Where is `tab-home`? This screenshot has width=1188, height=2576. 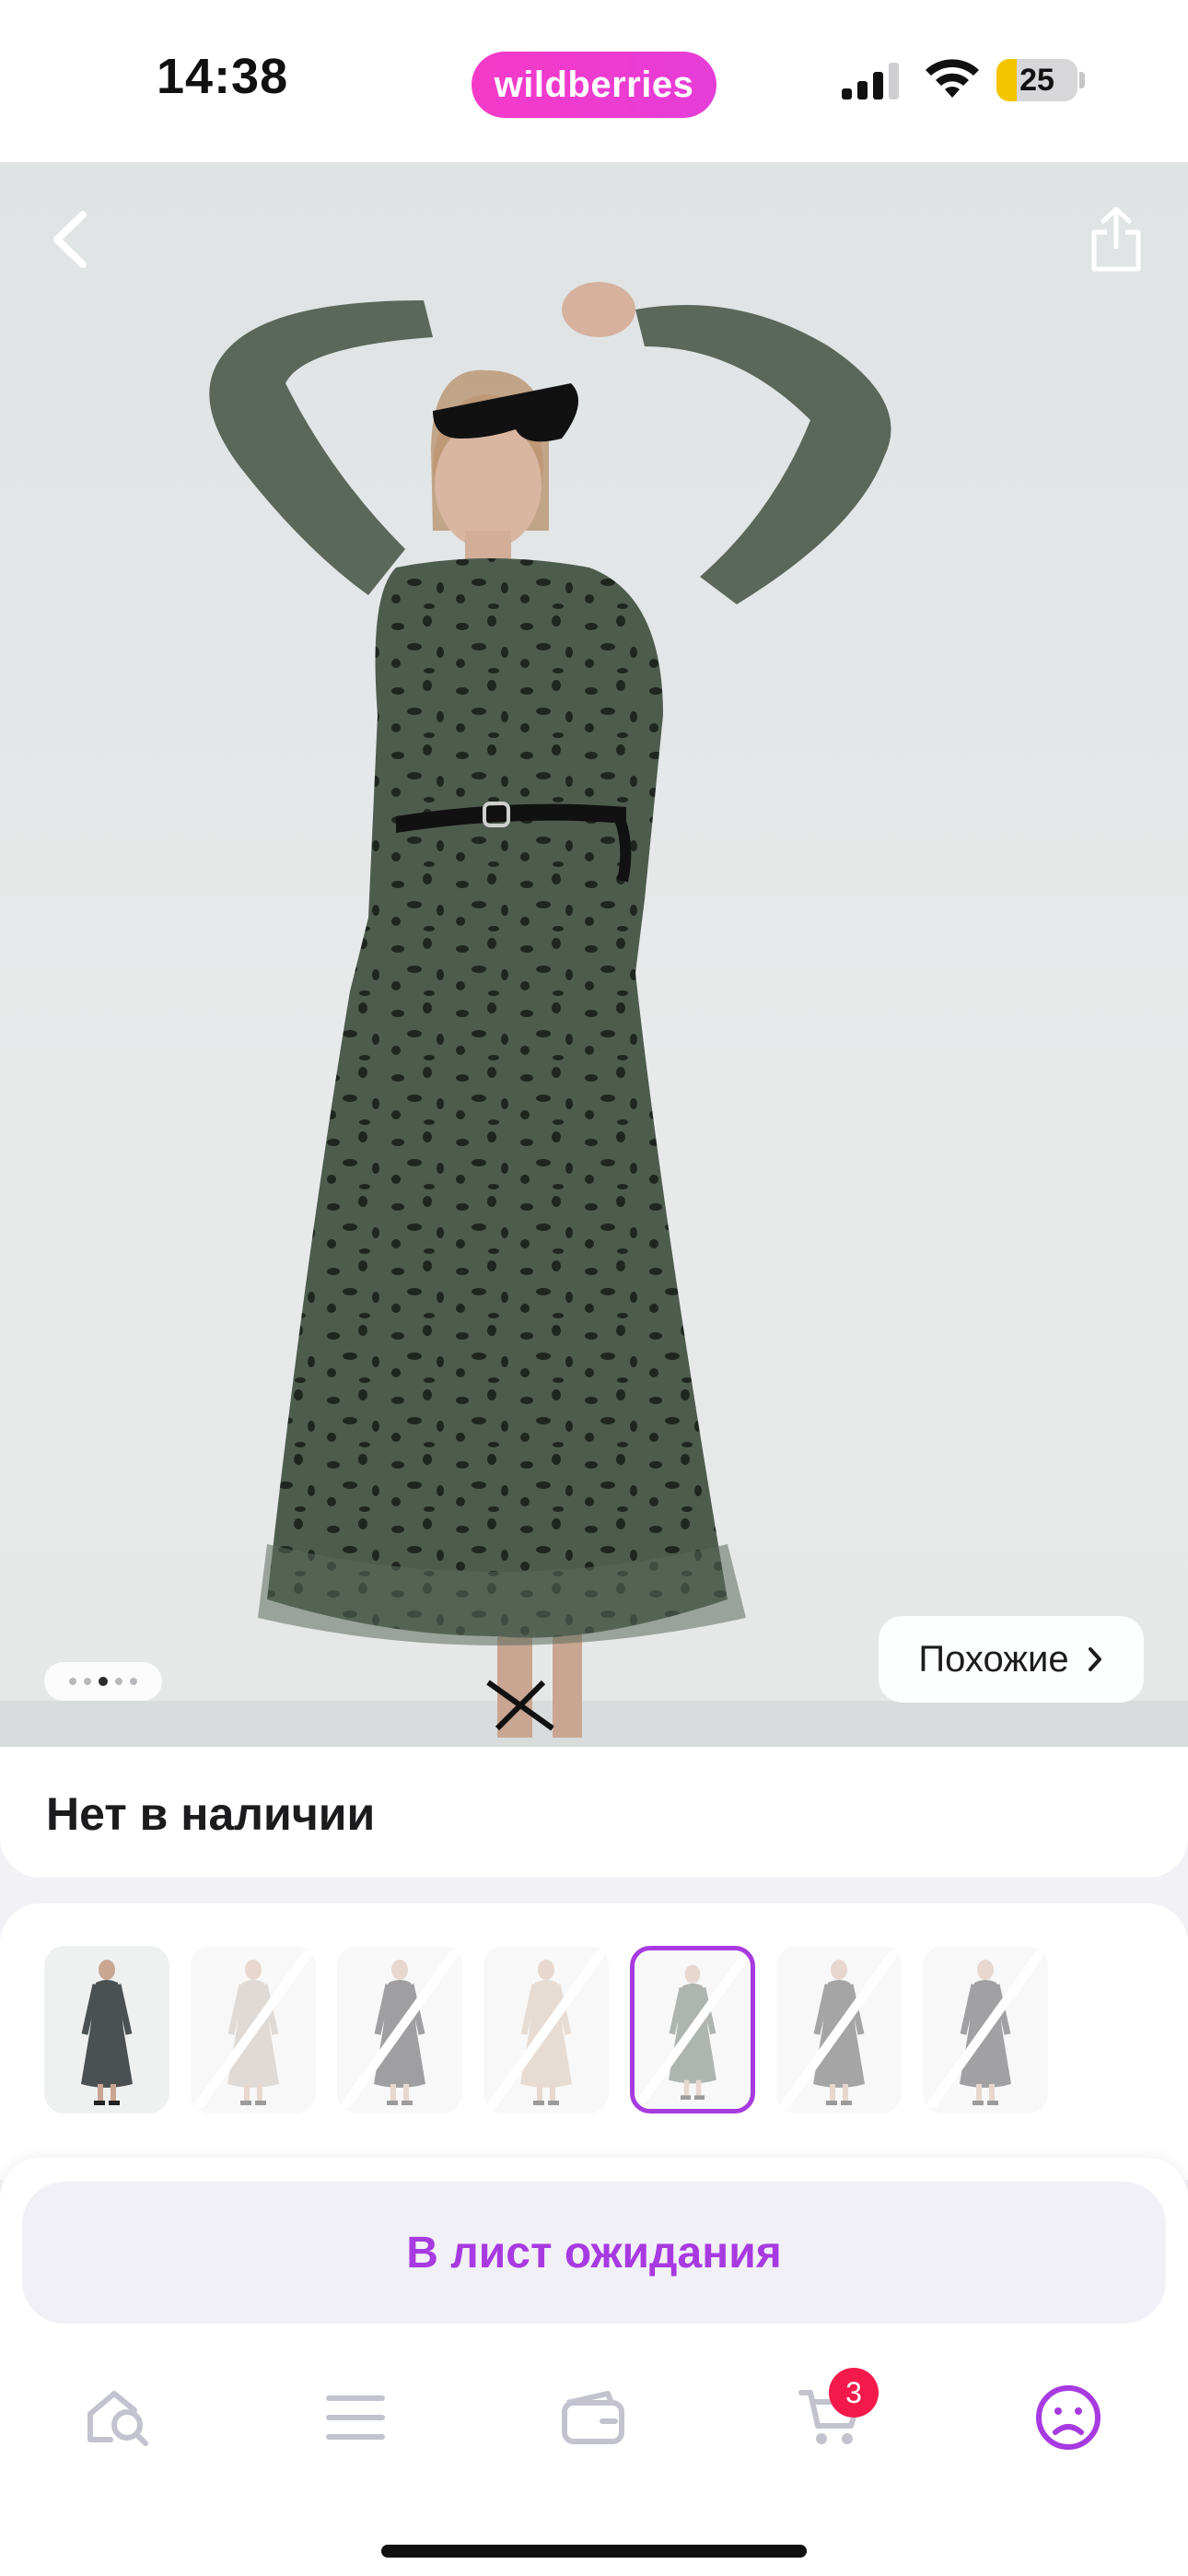 tab-home is located at coordinates (118, 2417).